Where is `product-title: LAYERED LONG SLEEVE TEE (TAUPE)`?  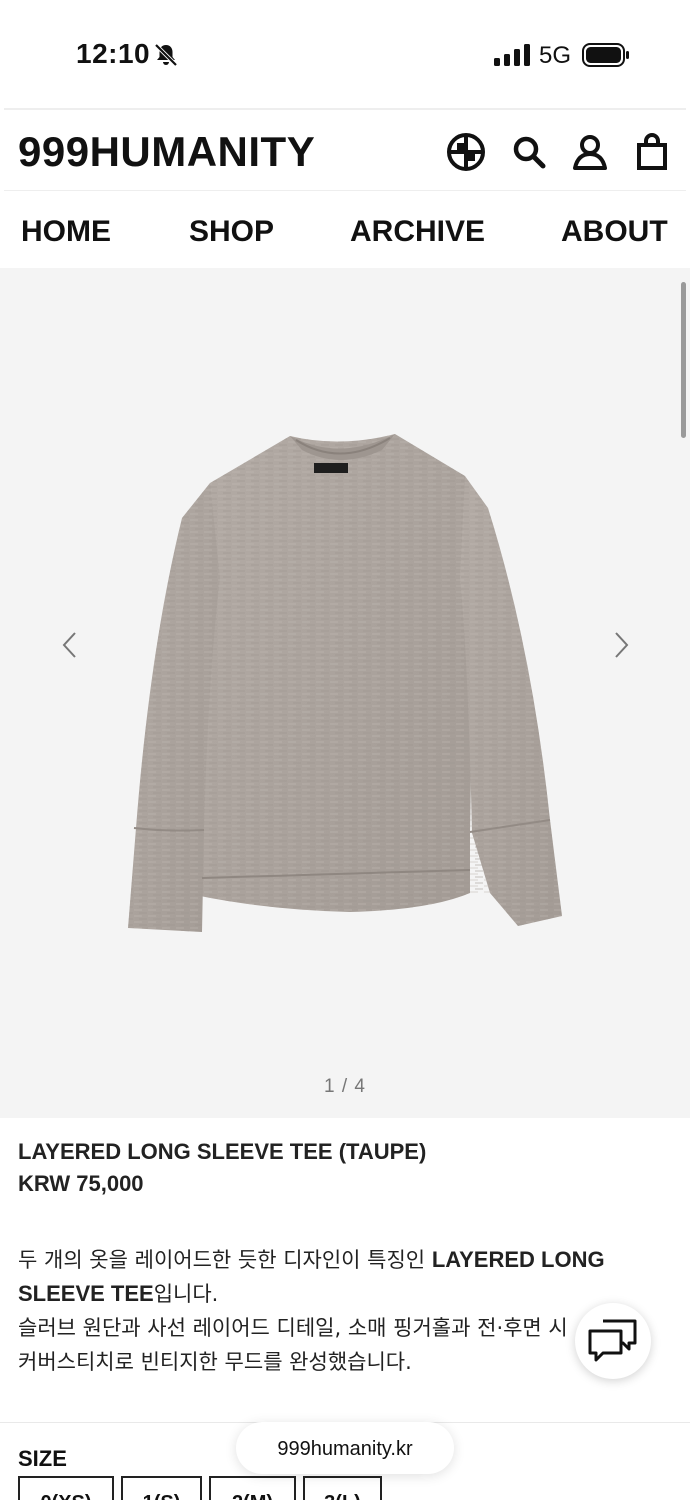
product-title: LAYERED LONG SLEEVE TEE (TAUPE) is located at coordinates (222, 1151).